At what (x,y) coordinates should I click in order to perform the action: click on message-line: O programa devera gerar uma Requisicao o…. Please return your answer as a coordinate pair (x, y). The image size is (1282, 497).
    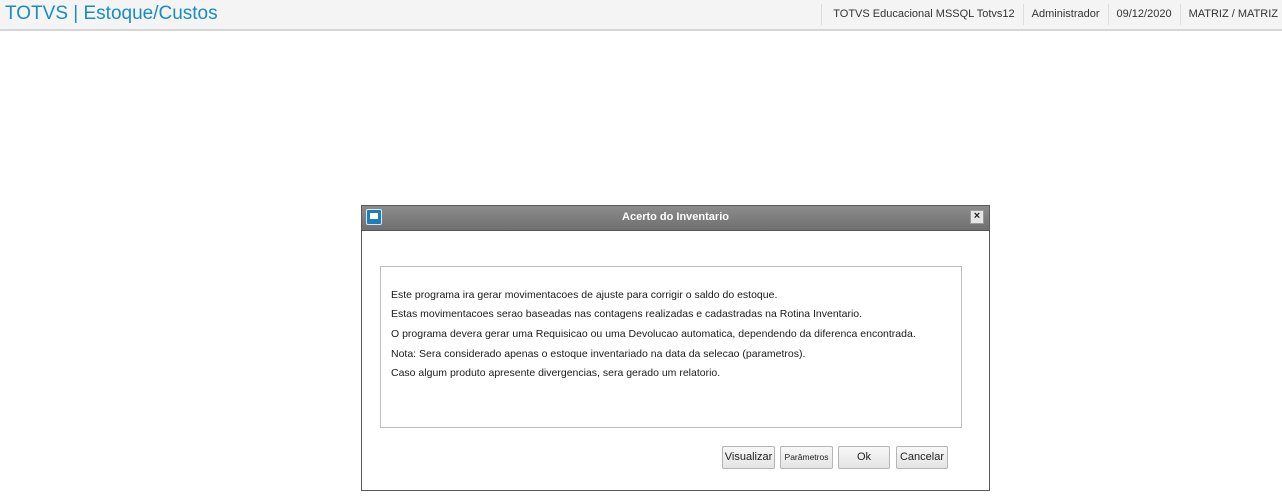
    Looking at the image, I should click on (653, 334).